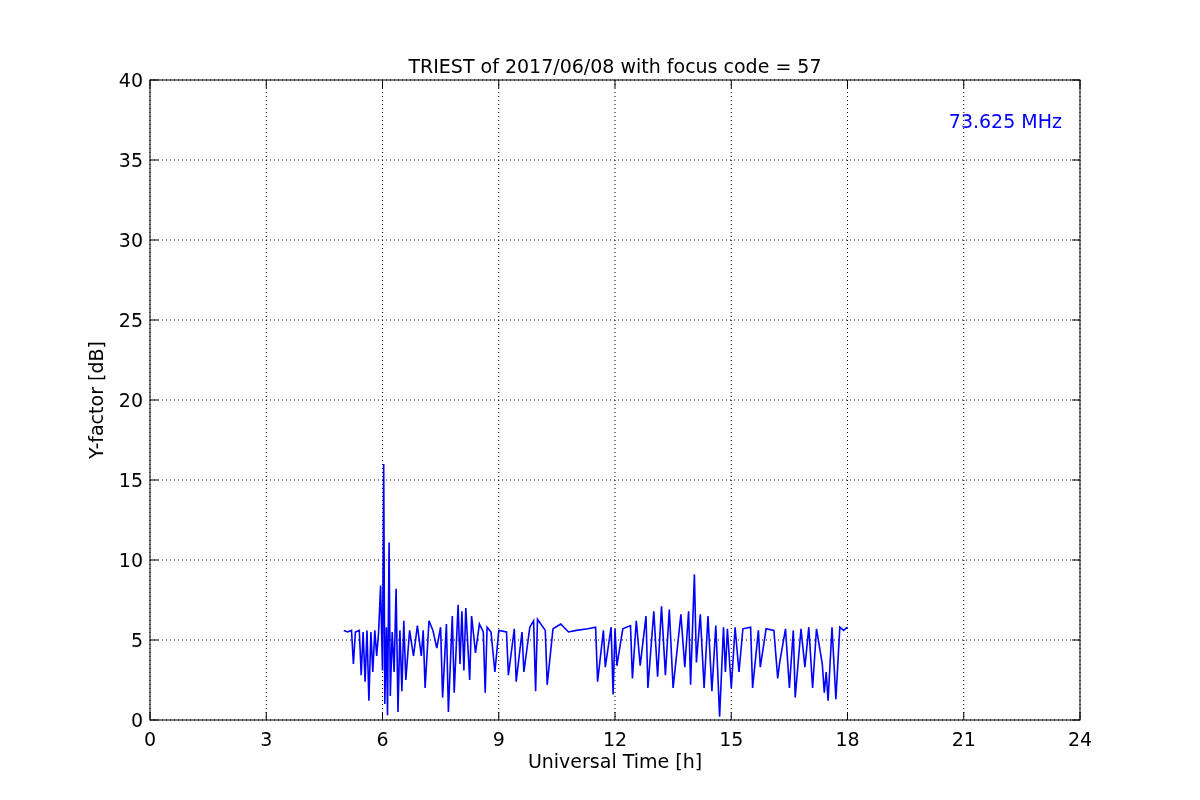 The image size is (1200, 800). I want to click on x-tick-label: 12, so click(615, 739).